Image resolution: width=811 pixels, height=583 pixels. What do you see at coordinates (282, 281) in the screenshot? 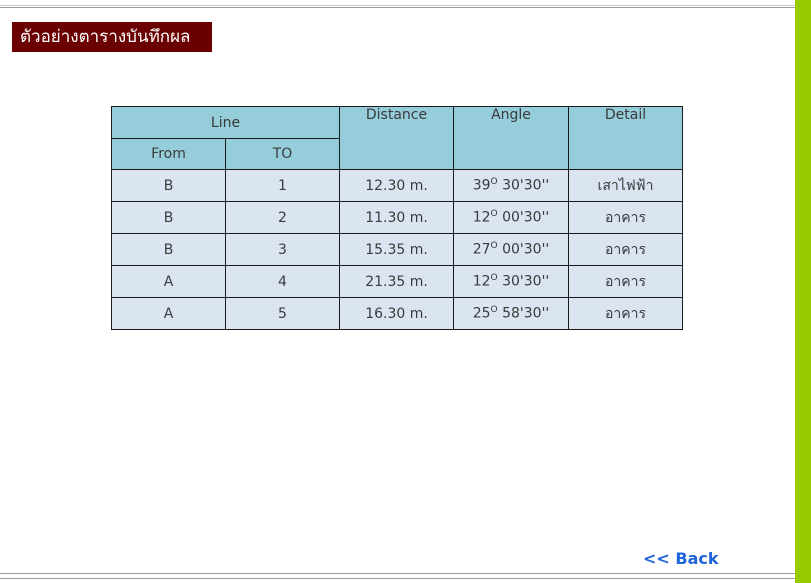
I see `cell-to: 4` at bounding box center [282, 281].